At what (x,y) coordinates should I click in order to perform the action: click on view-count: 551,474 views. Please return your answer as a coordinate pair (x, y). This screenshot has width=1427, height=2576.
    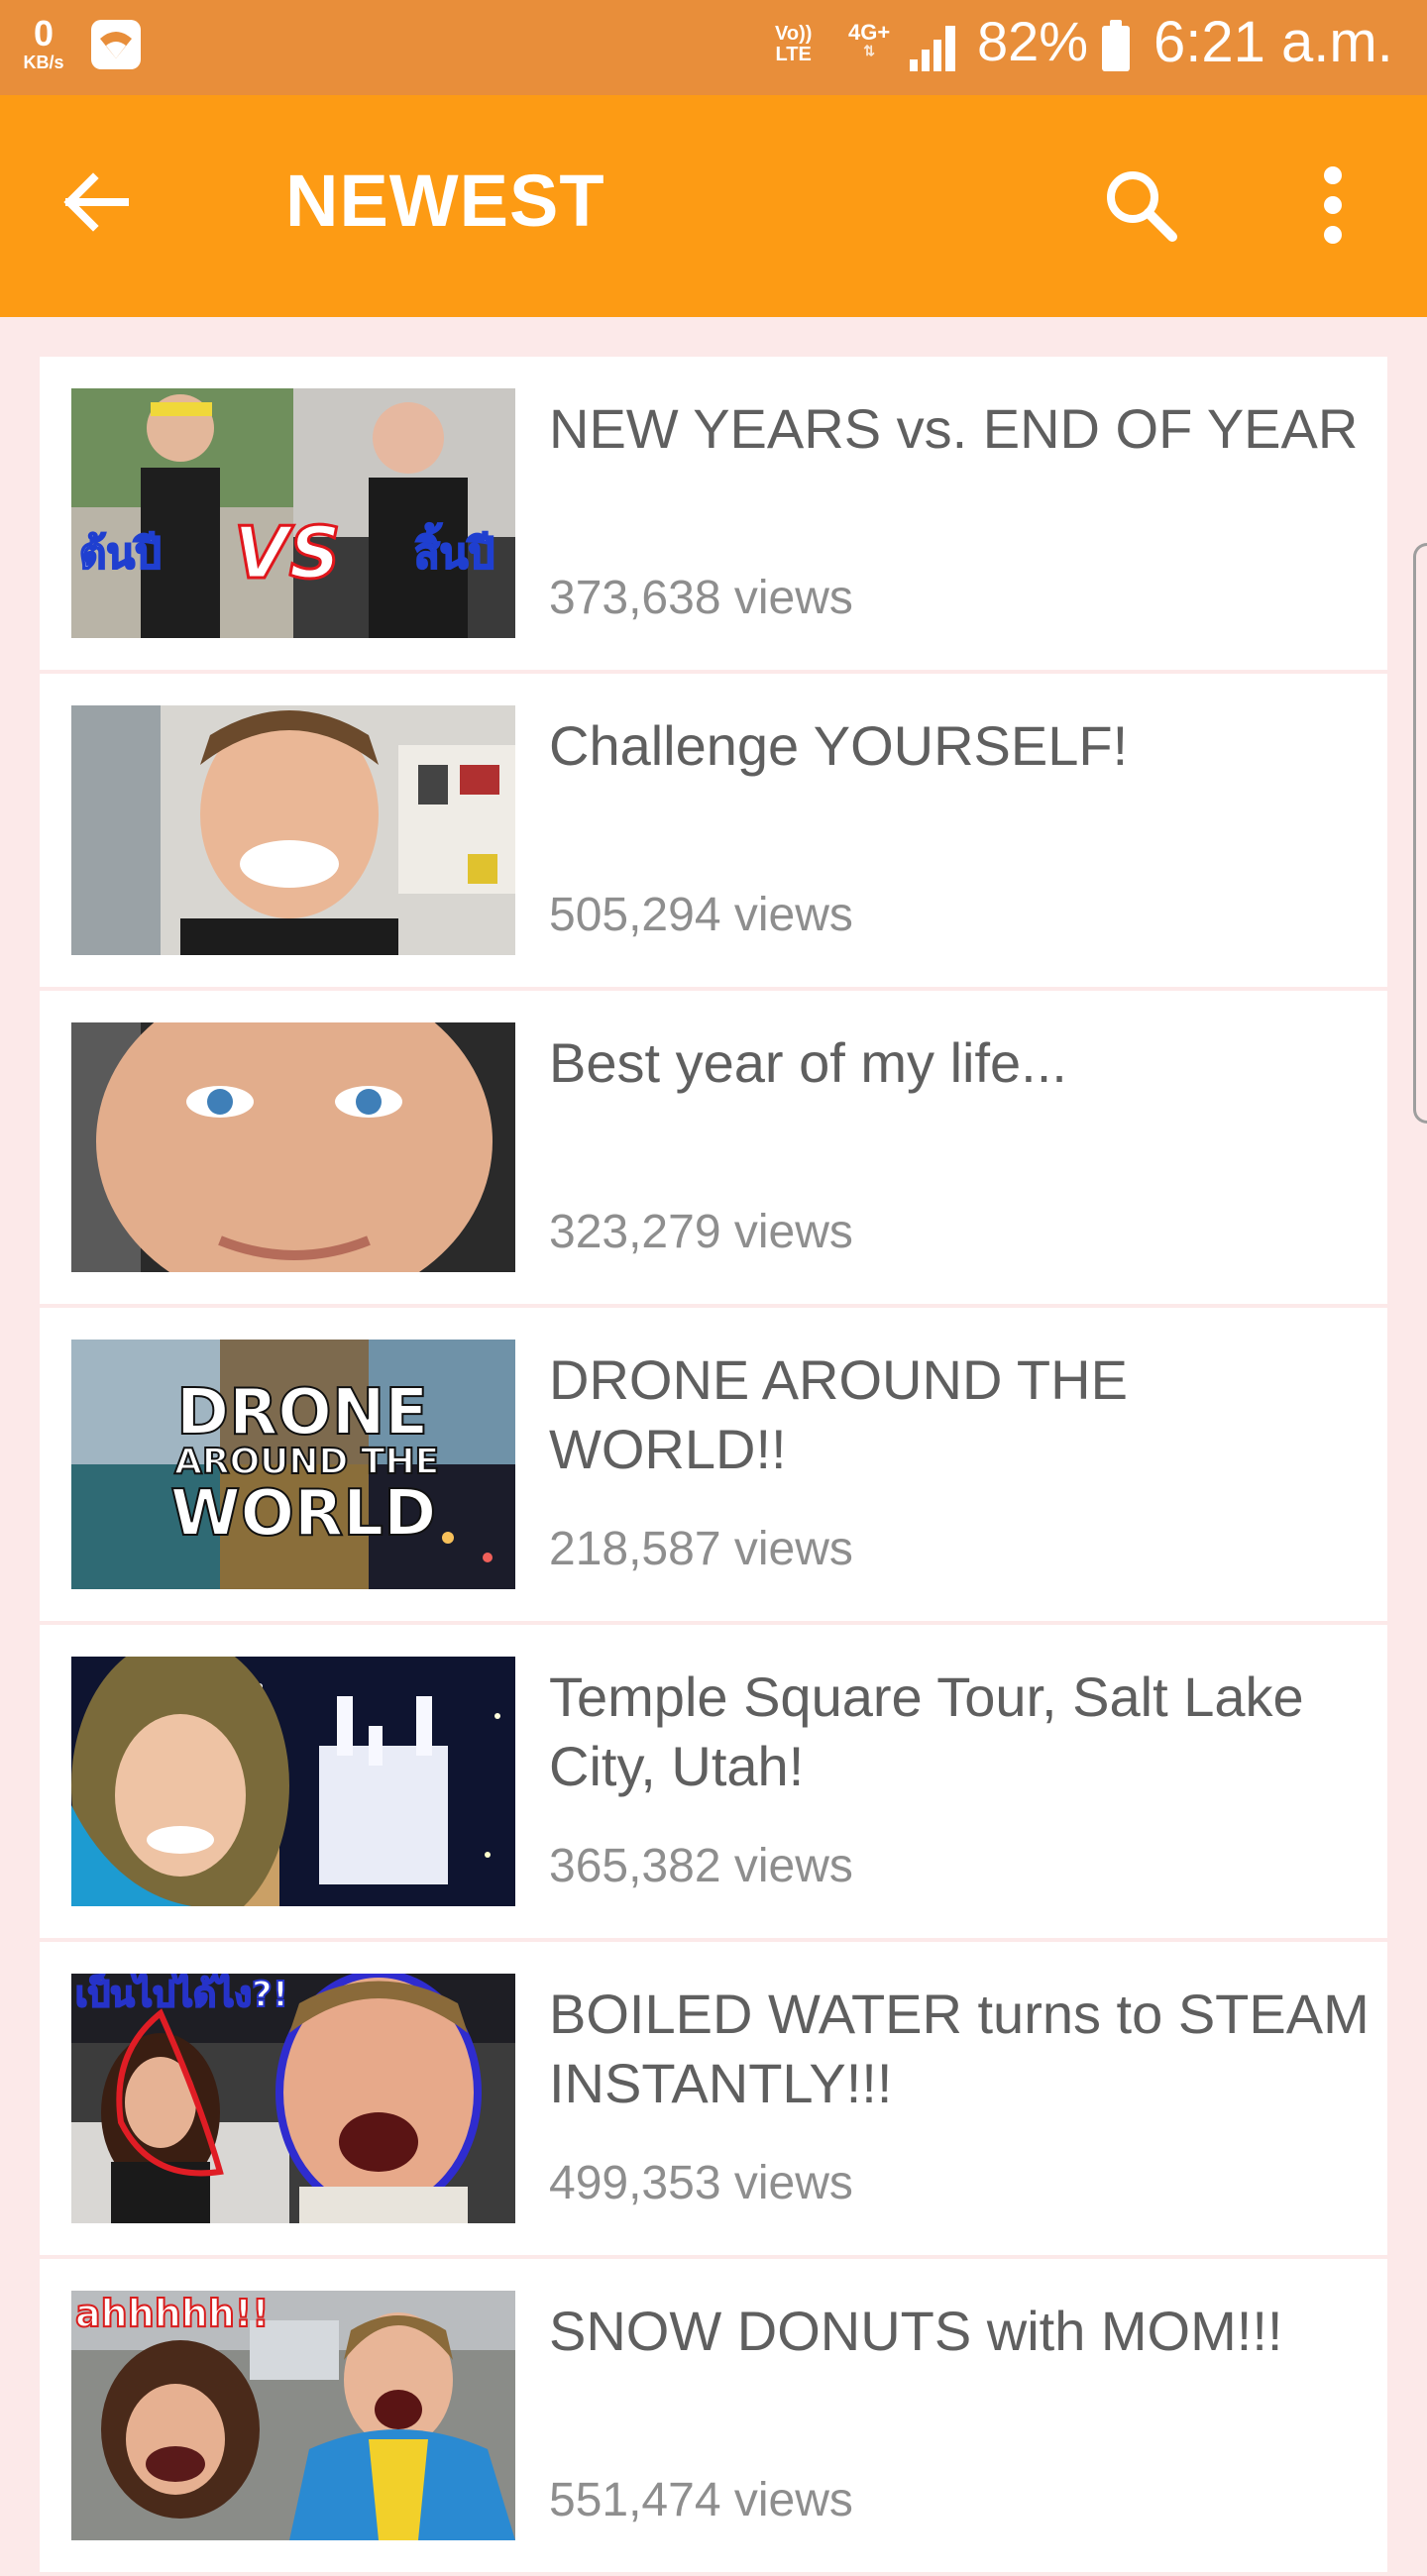
    Looking at the image, I should click on (701, 2500).